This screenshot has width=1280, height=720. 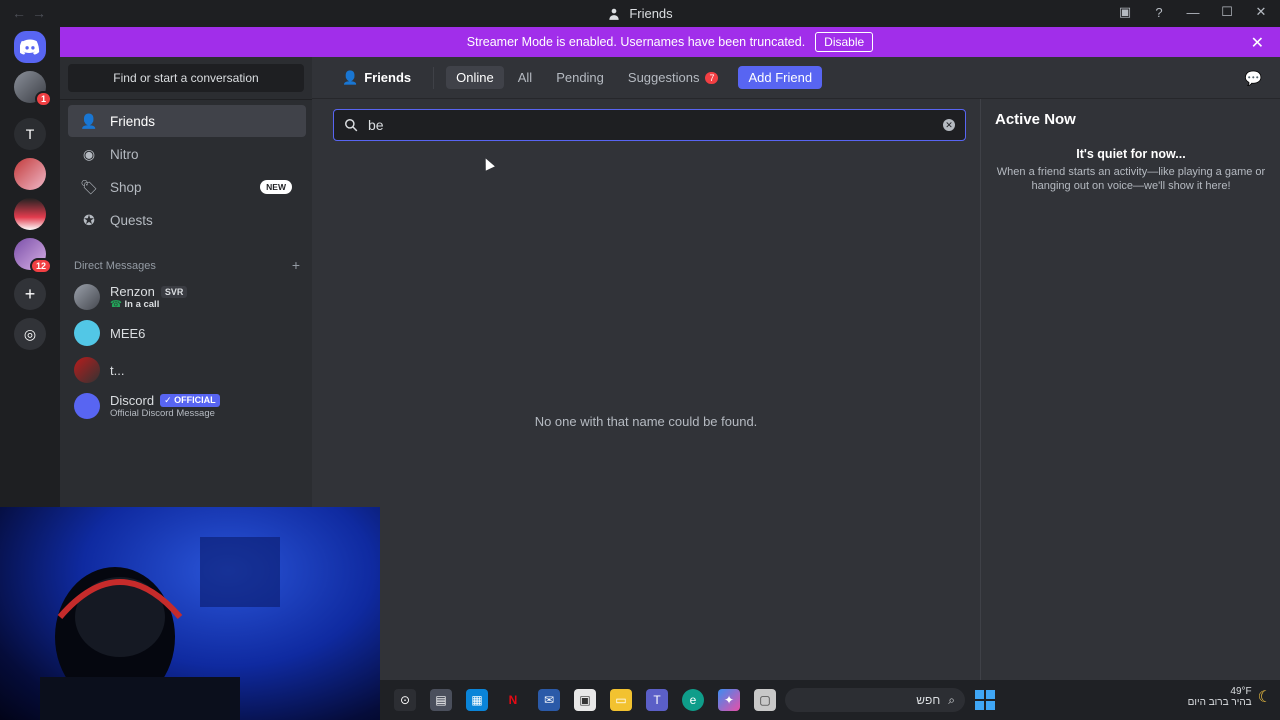 What do you see at coordinates (132, 400) in the screenshot?
I see `dm-name: Discord` at bounding box center [132, 400].